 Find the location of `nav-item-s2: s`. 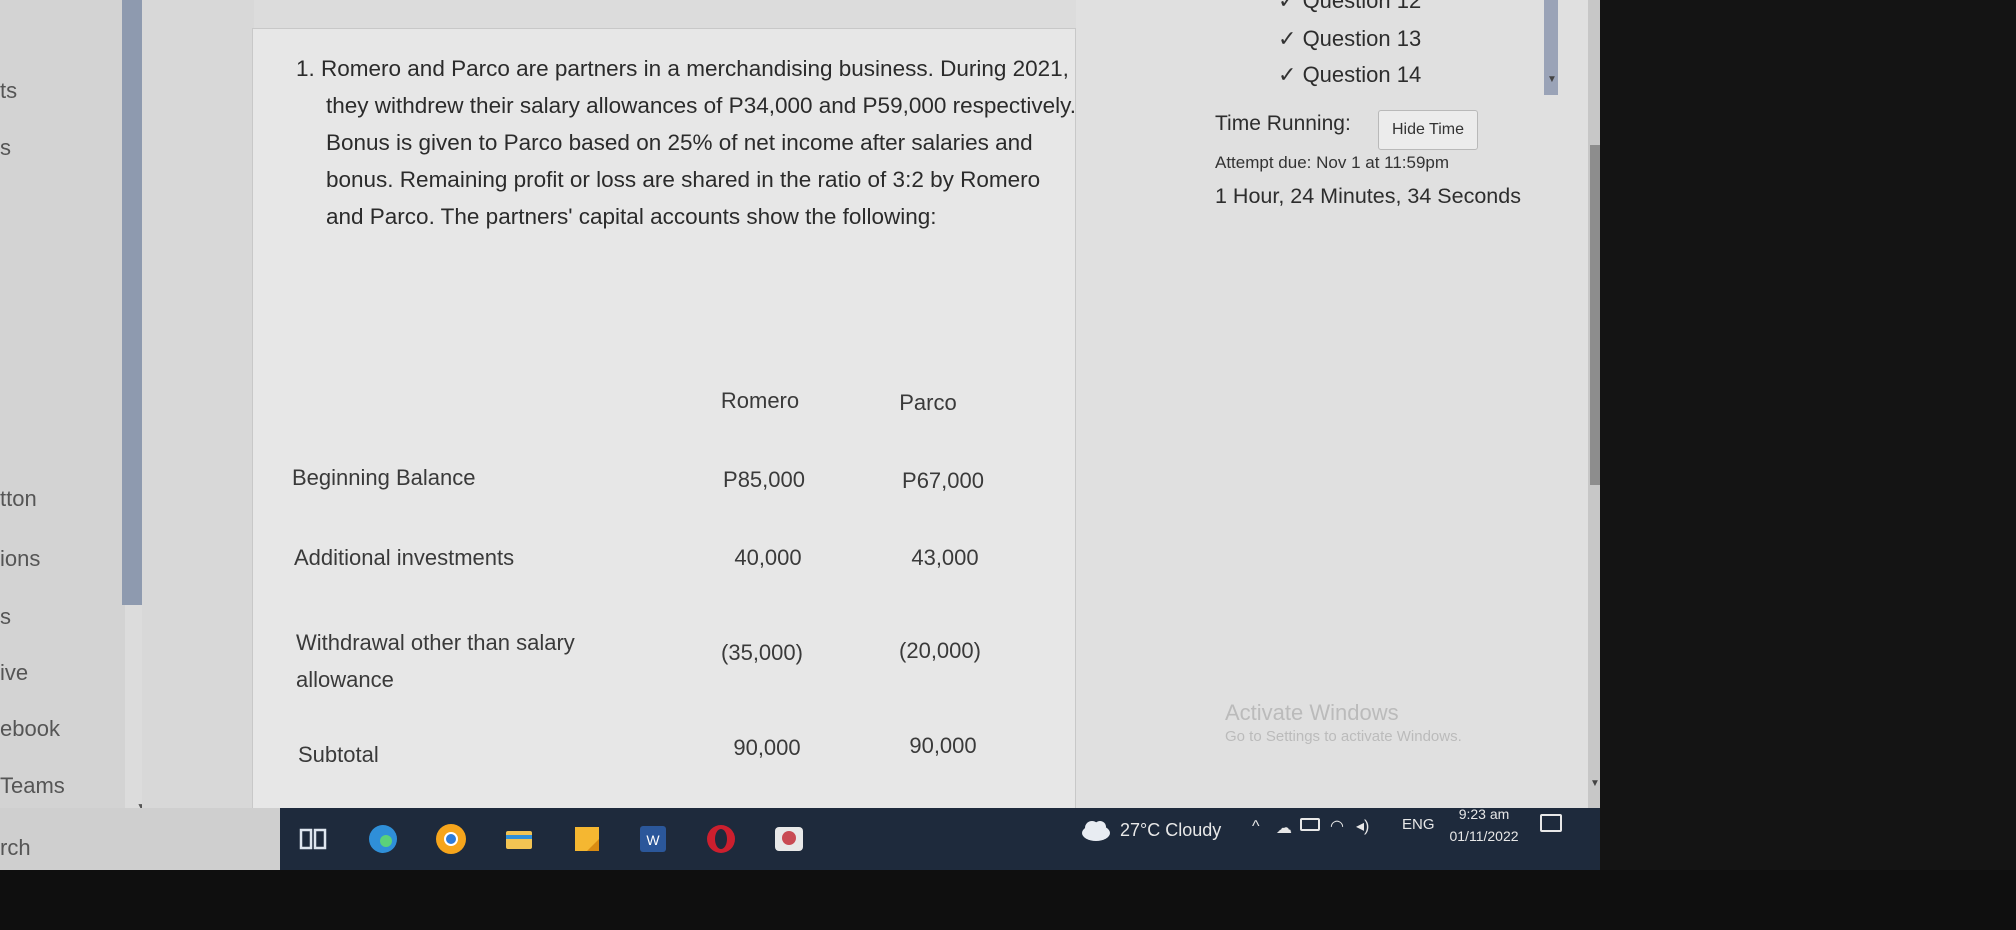

nav-item-s2: s is located at coordinates (5, 617).